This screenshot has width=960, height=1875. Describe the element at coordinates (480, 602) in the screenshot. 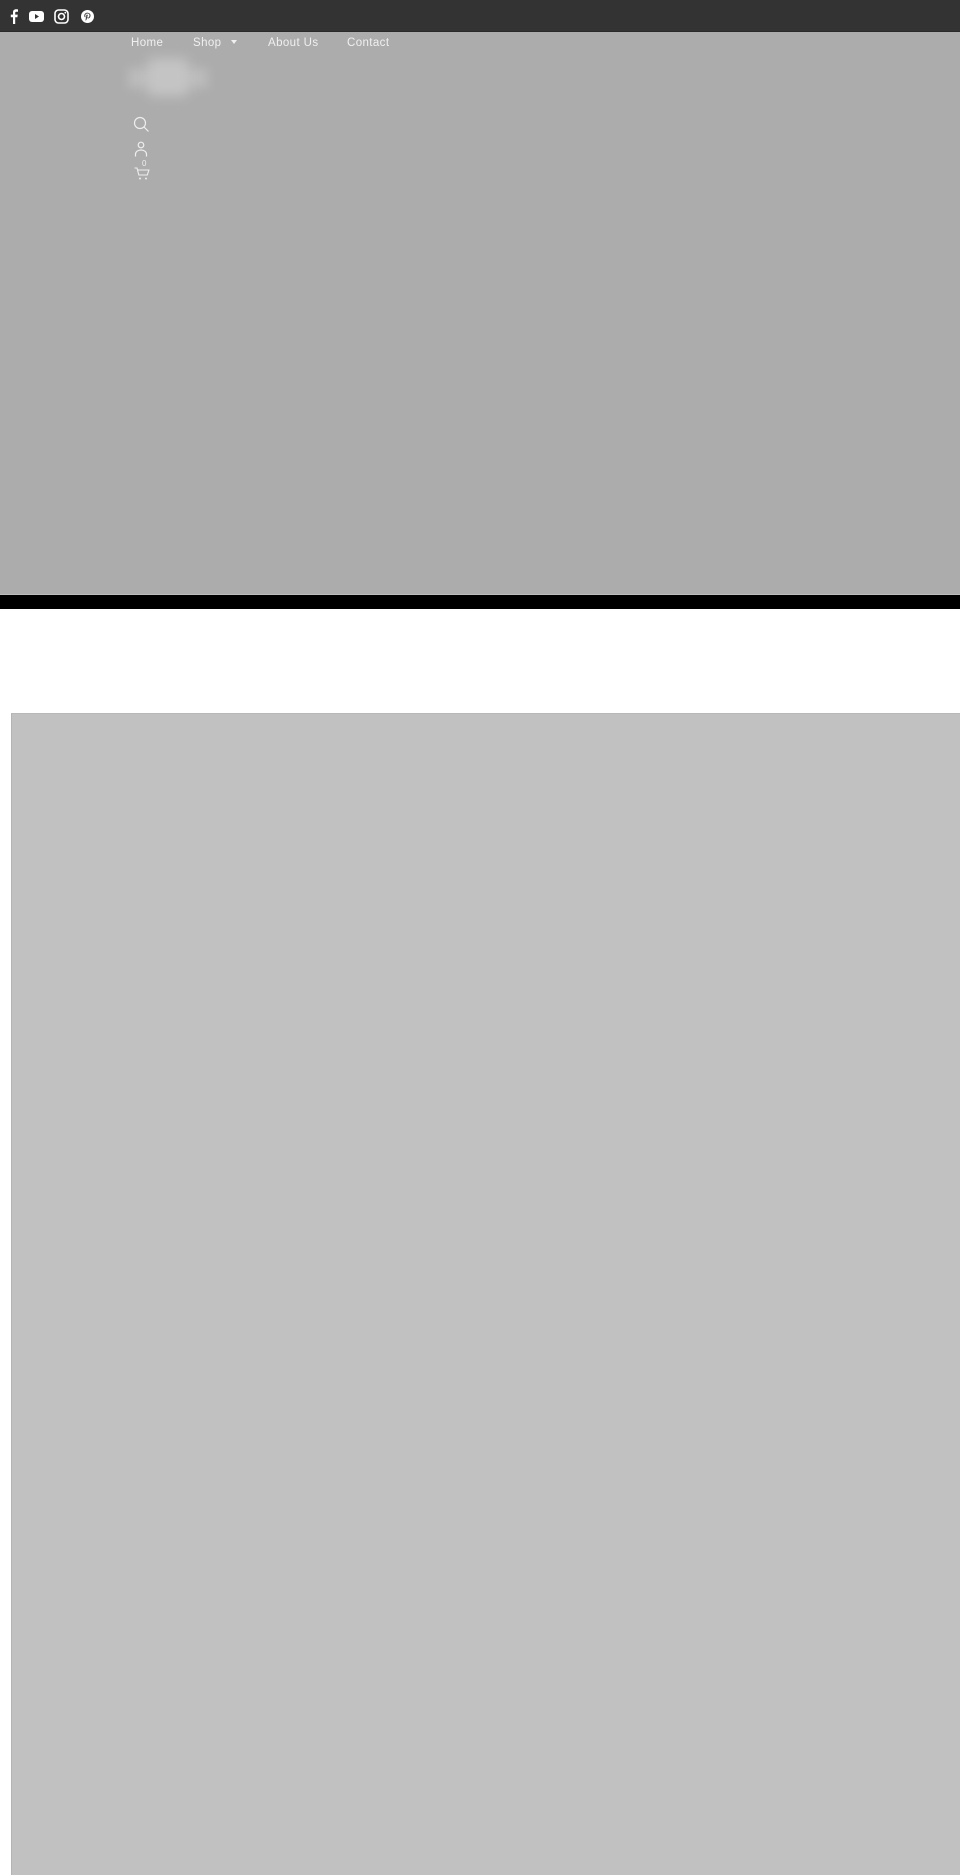

I see `black-band` at that location.